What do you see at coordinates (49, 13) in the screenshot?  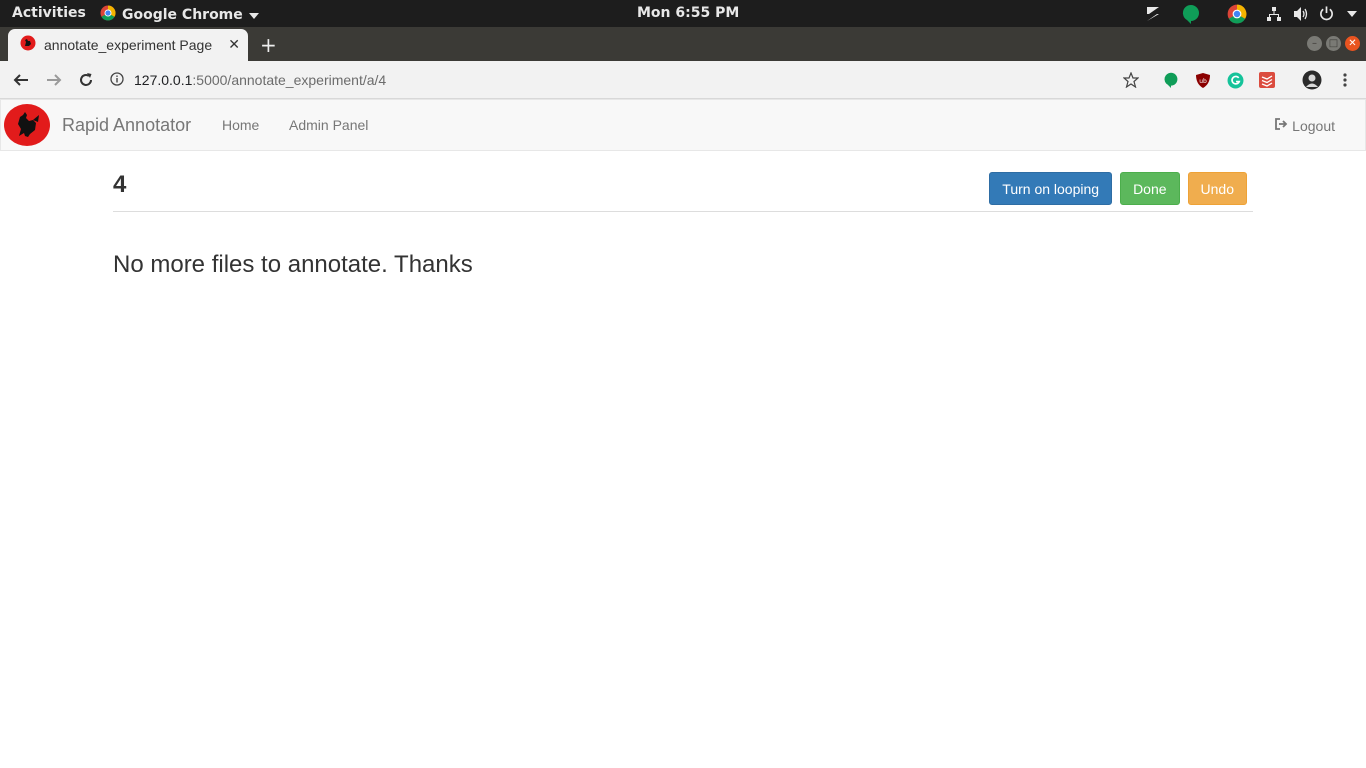 I see `activities-button: Activities` at bounding box center [49, 13].